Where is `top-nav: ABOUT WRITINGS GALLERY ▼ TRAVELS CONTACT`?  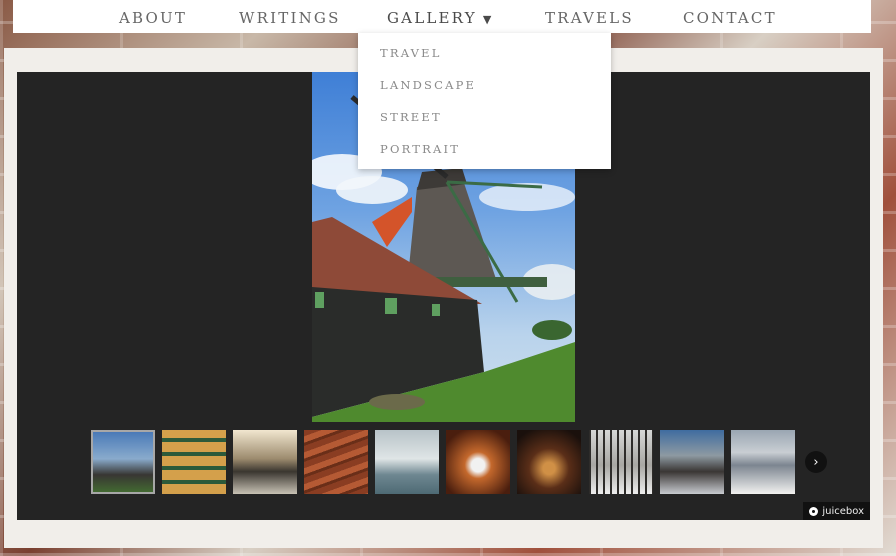 top-nav: ABOUT WRITINGS GALLERY ▼ TRAVELS CONTACT is located at coordinates (442, 16).